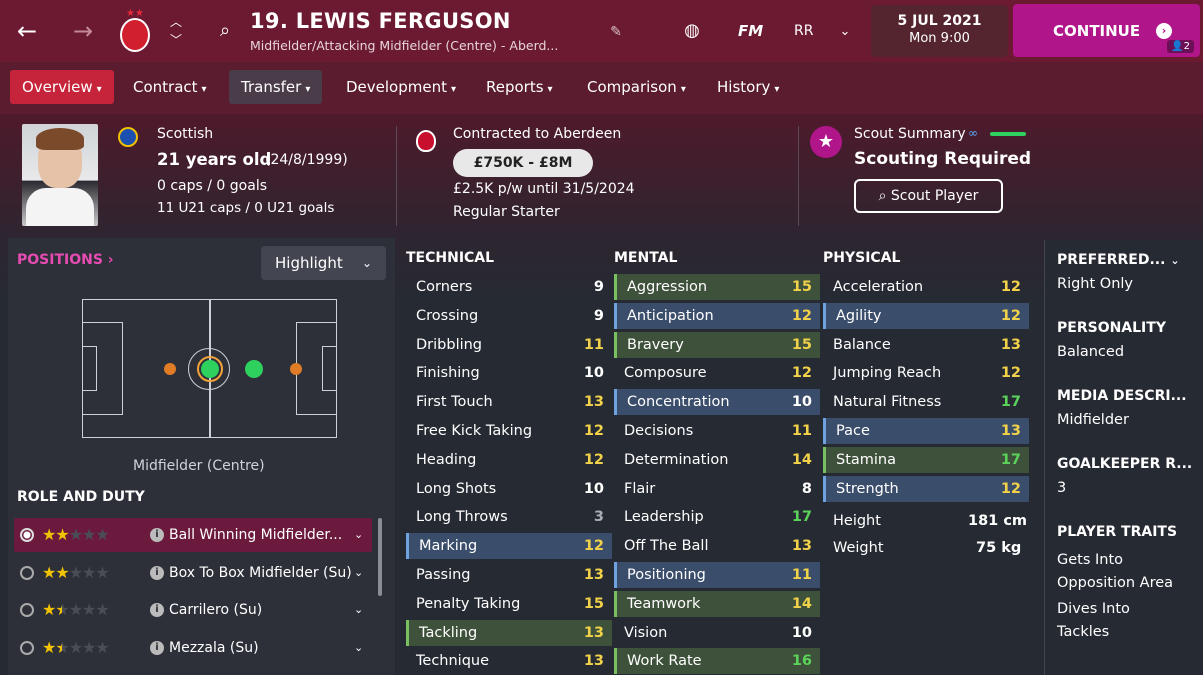 The height and width of the screenshot is (675, 1203). I want to click on attribute-name: Long Throws, so click(462, 517).